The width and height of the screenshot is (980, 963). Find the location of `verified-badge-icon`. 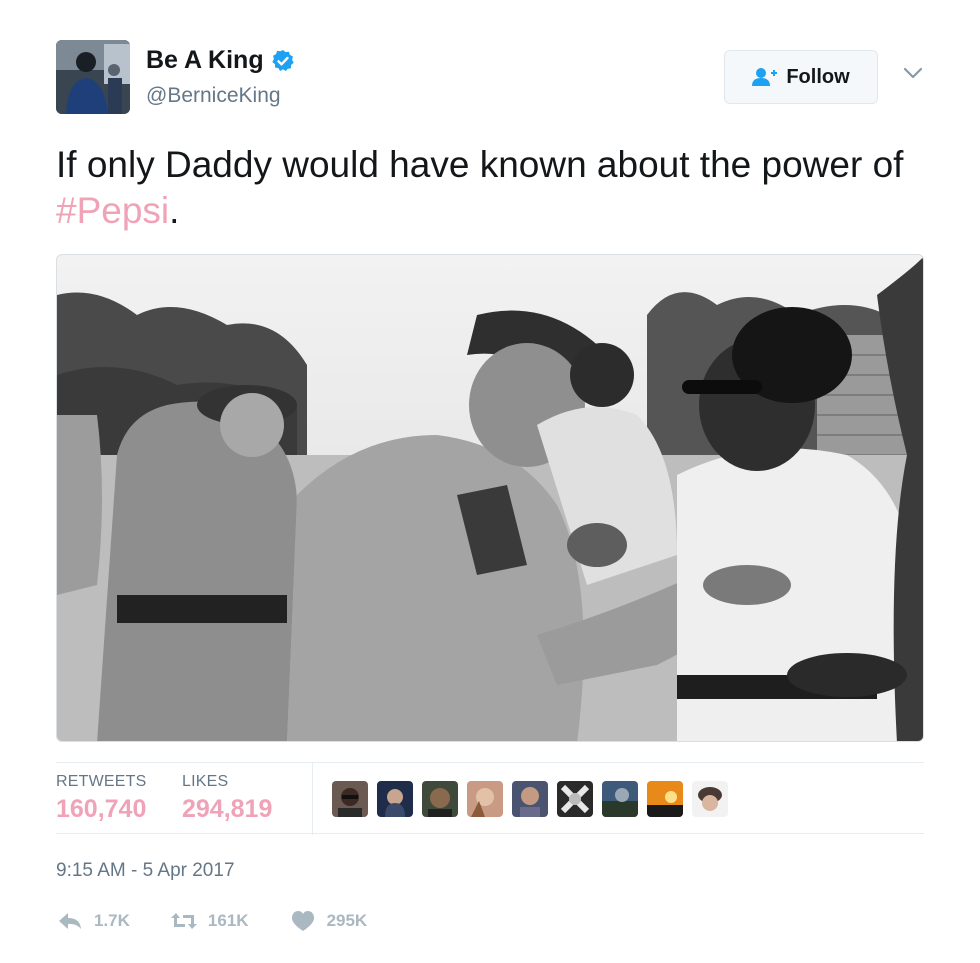

verified-badge-icon is located at coordinates (283, 61).